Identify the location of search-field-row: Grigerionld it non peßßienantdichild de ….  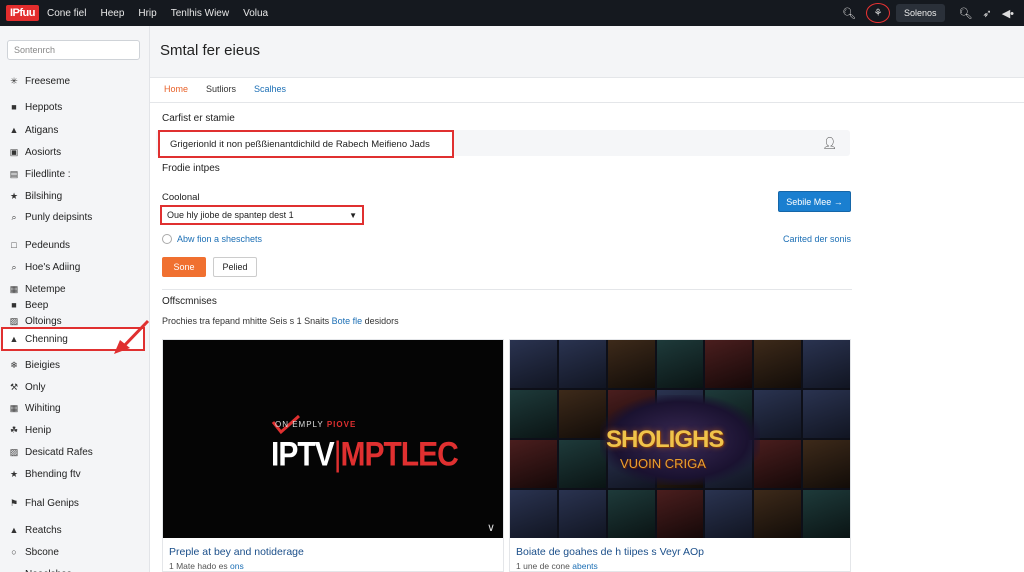
(503, 144).